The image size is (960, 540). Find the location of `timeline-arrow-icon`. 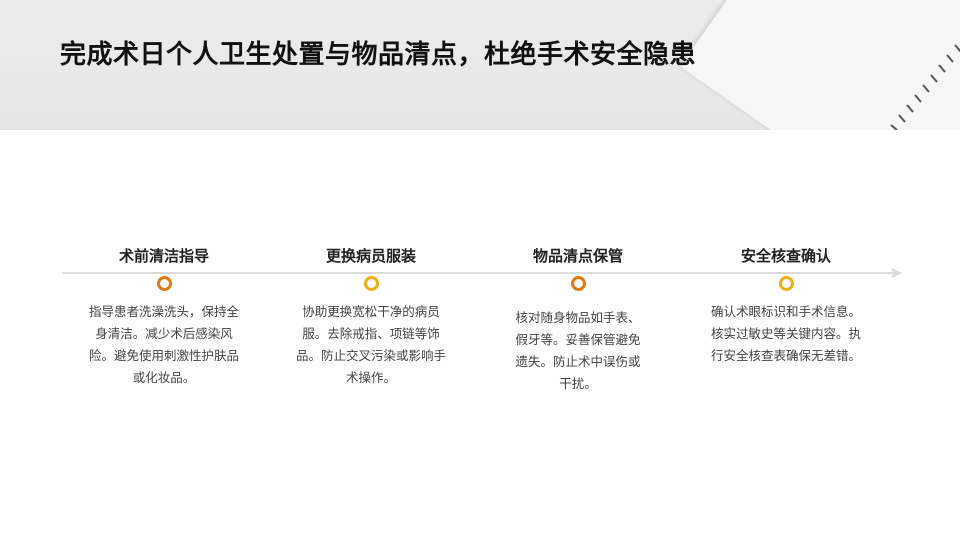

timeline-arrow-icon is located at coordinates (897, 273).